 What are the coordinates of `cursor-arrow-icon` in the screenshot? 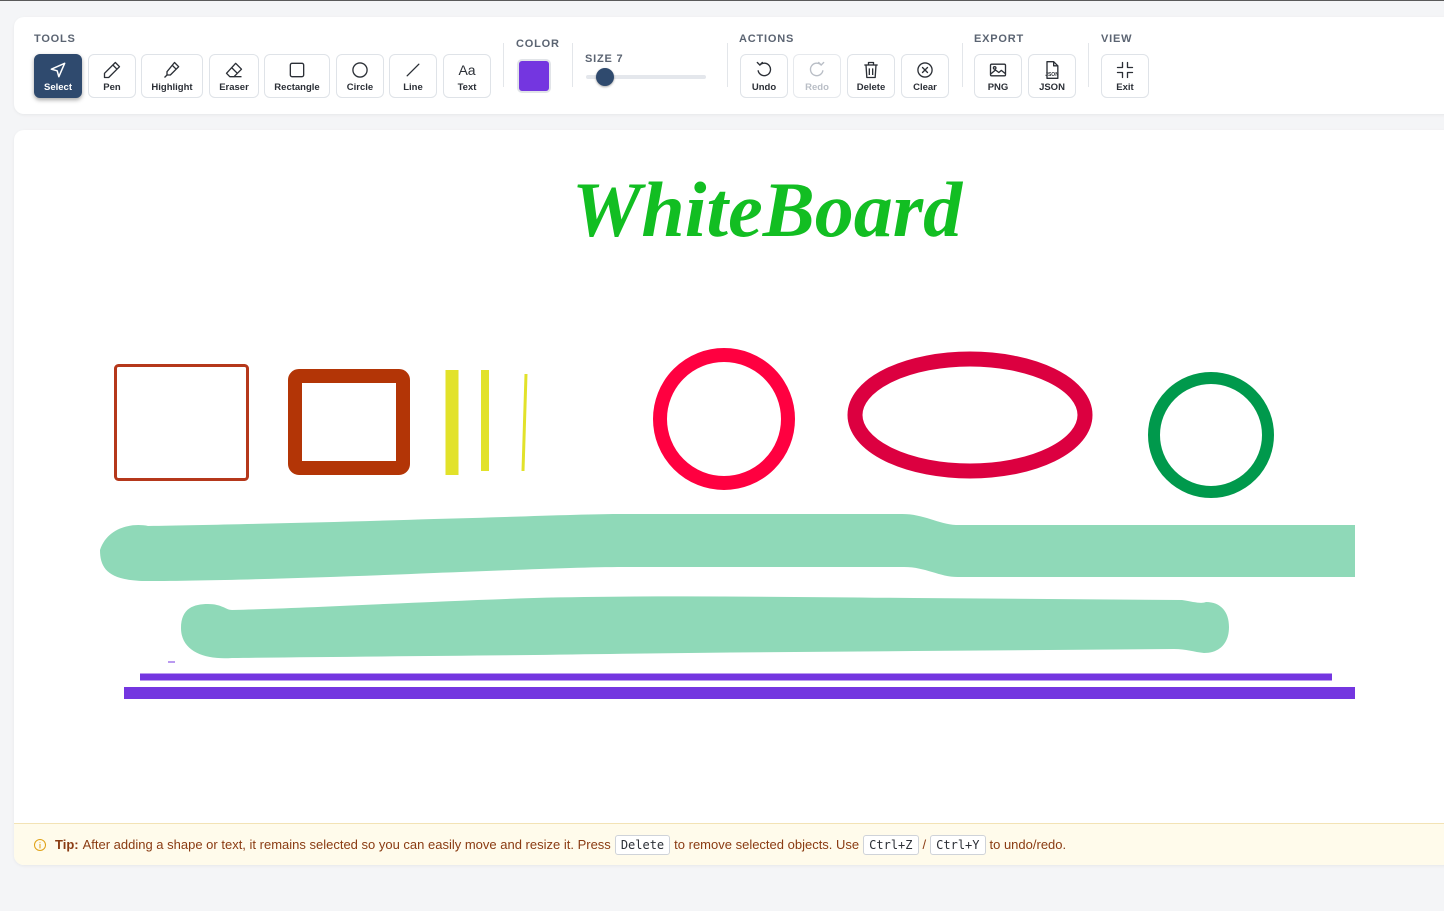 It's located at (58, 69).